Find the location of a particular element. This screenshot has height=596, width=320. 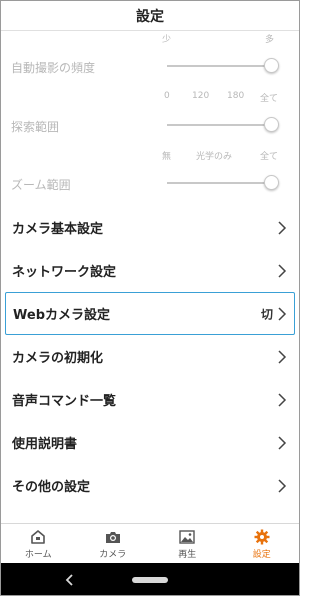

home-icon is located at coordinates (38, 537).